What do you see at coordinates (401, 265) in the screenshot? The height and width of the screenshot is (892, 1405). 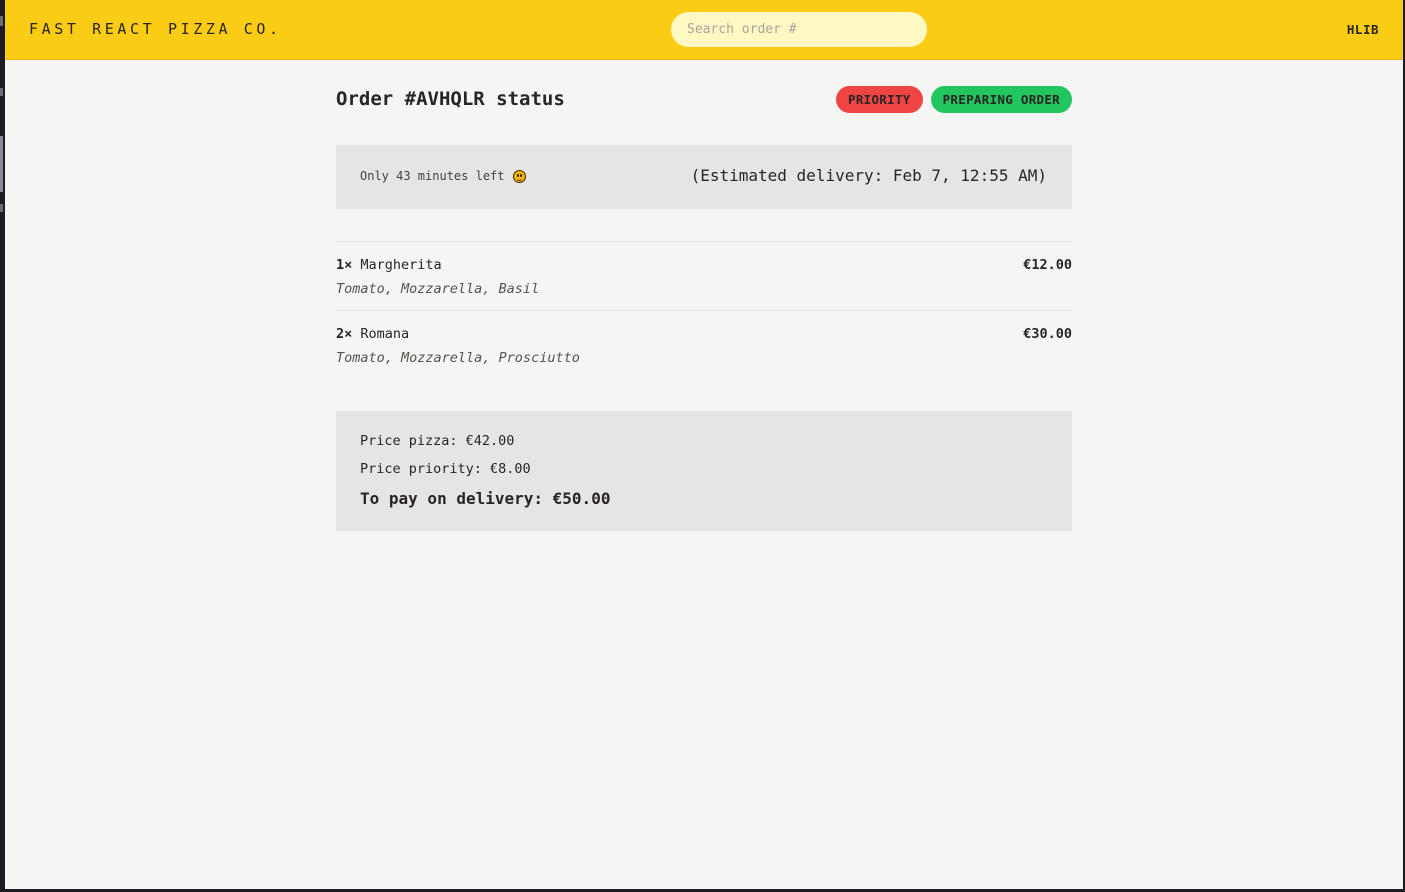 I see `item-name: Margherita` at bounding box center [401, 265].